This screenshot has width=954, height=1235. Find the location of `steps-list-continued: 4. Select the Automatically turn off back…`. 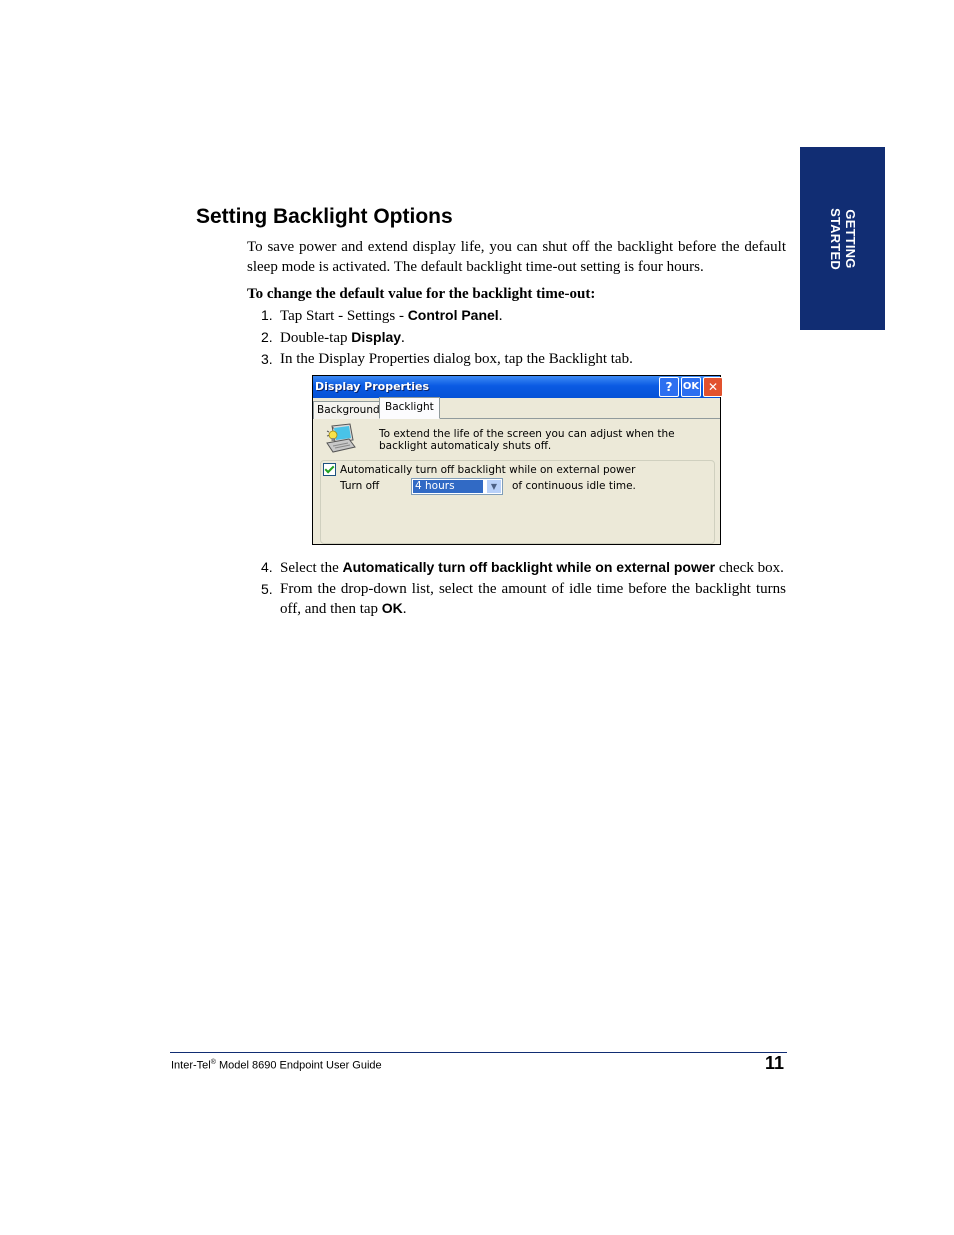

steps-list-continued: 4. Select the Automatically turn off back… is located at coordinates (523, 589).